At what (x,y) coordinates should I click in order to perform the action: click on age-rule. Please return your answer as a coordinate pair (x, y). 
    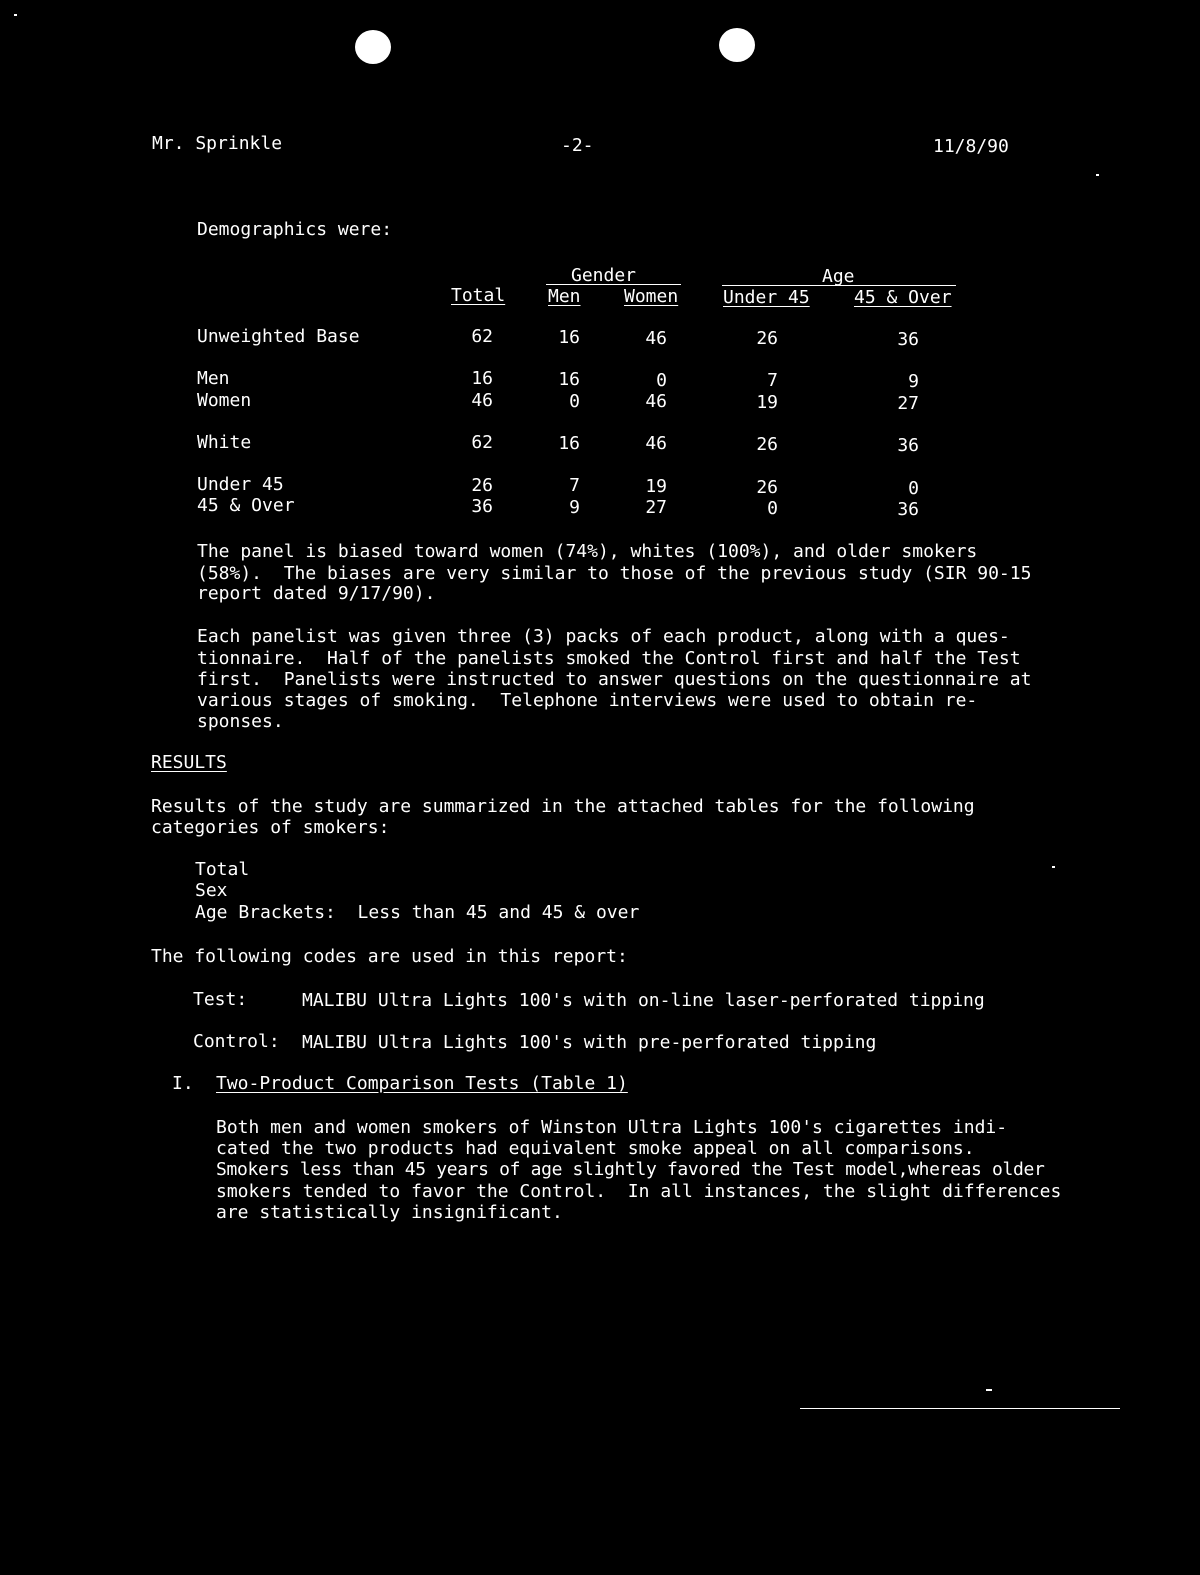
    Looking at the image, I should click on (839, 285).